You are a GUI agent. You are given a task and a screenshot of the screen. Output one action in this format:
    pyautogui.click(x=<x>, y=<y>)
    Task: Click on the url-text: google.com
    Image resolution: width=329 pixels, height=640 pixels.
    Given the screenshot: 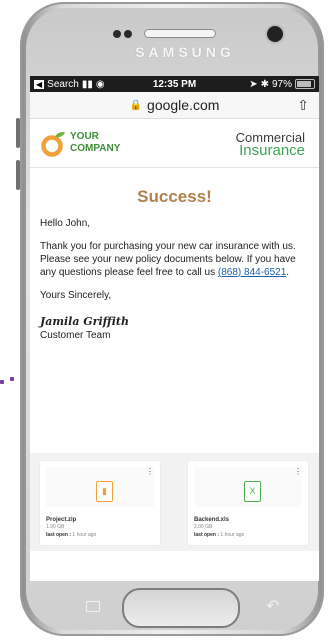 What is the action you would take?
    pyautogui.click(x=183, y=105)
    